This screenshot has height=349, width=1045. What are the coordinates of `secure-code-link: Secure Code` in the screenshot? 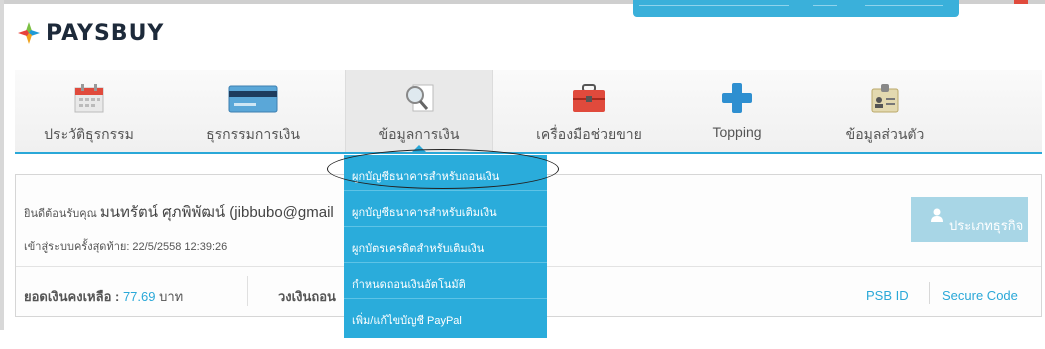 It's located at (980, 295).